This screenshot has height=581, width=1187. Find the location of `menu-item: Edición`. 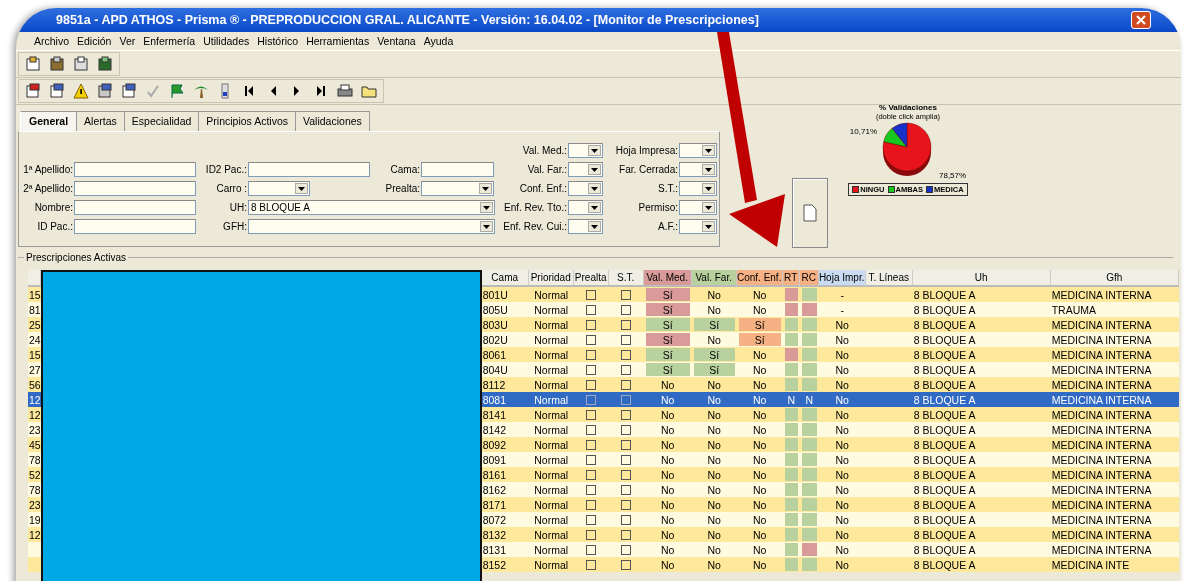

menu-item: Edición is located at coordinates (94, 41).